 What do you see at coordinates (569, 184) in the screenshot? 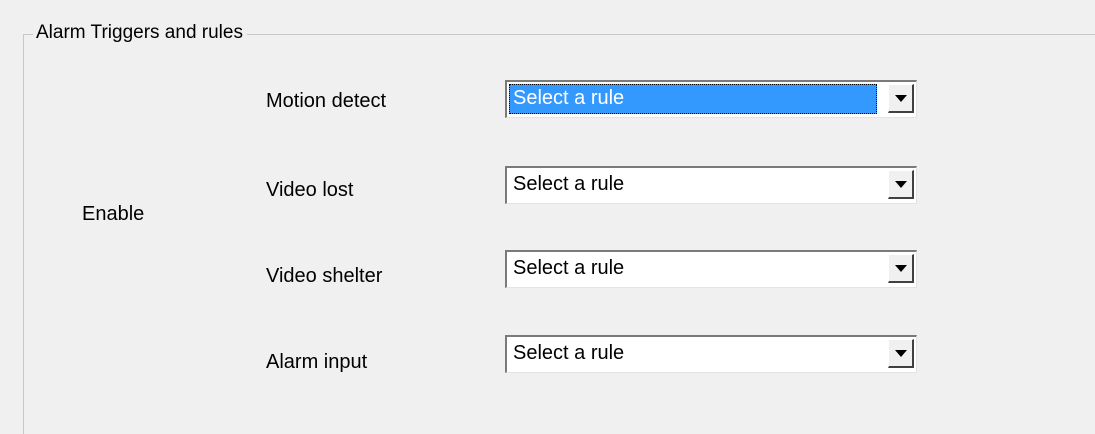
I see `video-lost-rule-value: Select a rule` at bounding box center [569, 184].